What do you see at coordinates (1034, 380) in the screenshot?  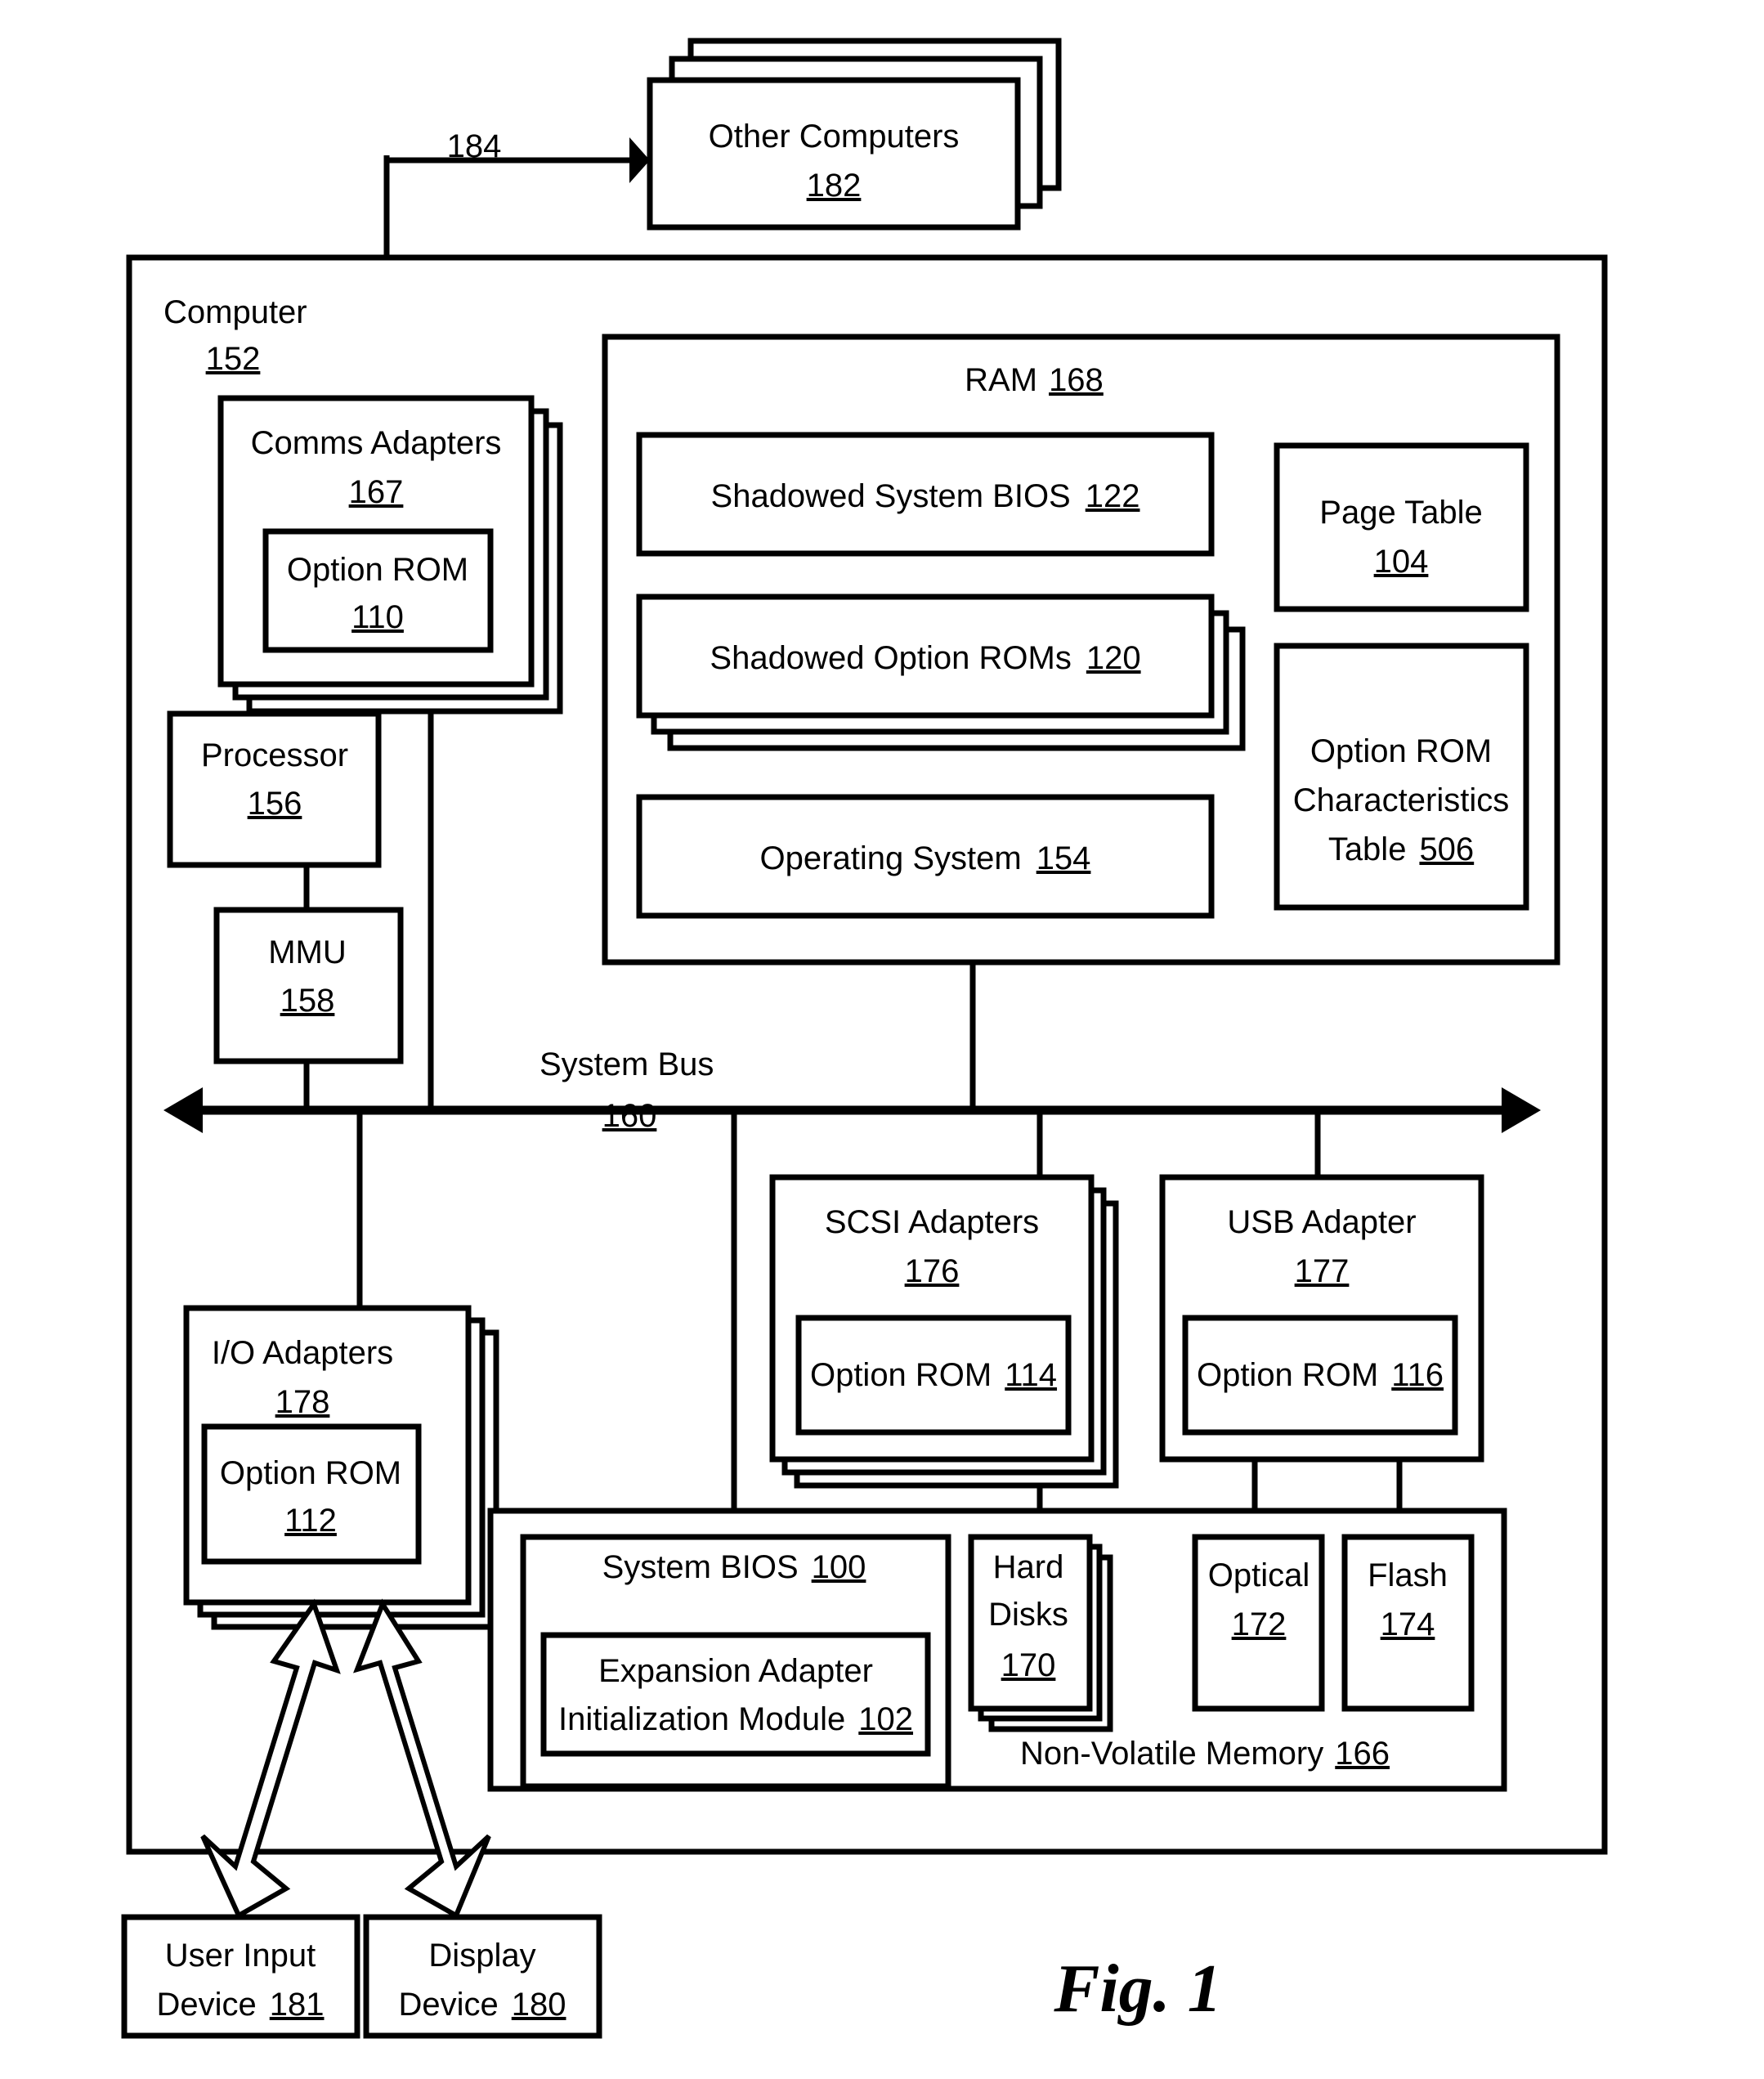 I see `ram-title: RAM 168` at bounding box center [1034, 380].